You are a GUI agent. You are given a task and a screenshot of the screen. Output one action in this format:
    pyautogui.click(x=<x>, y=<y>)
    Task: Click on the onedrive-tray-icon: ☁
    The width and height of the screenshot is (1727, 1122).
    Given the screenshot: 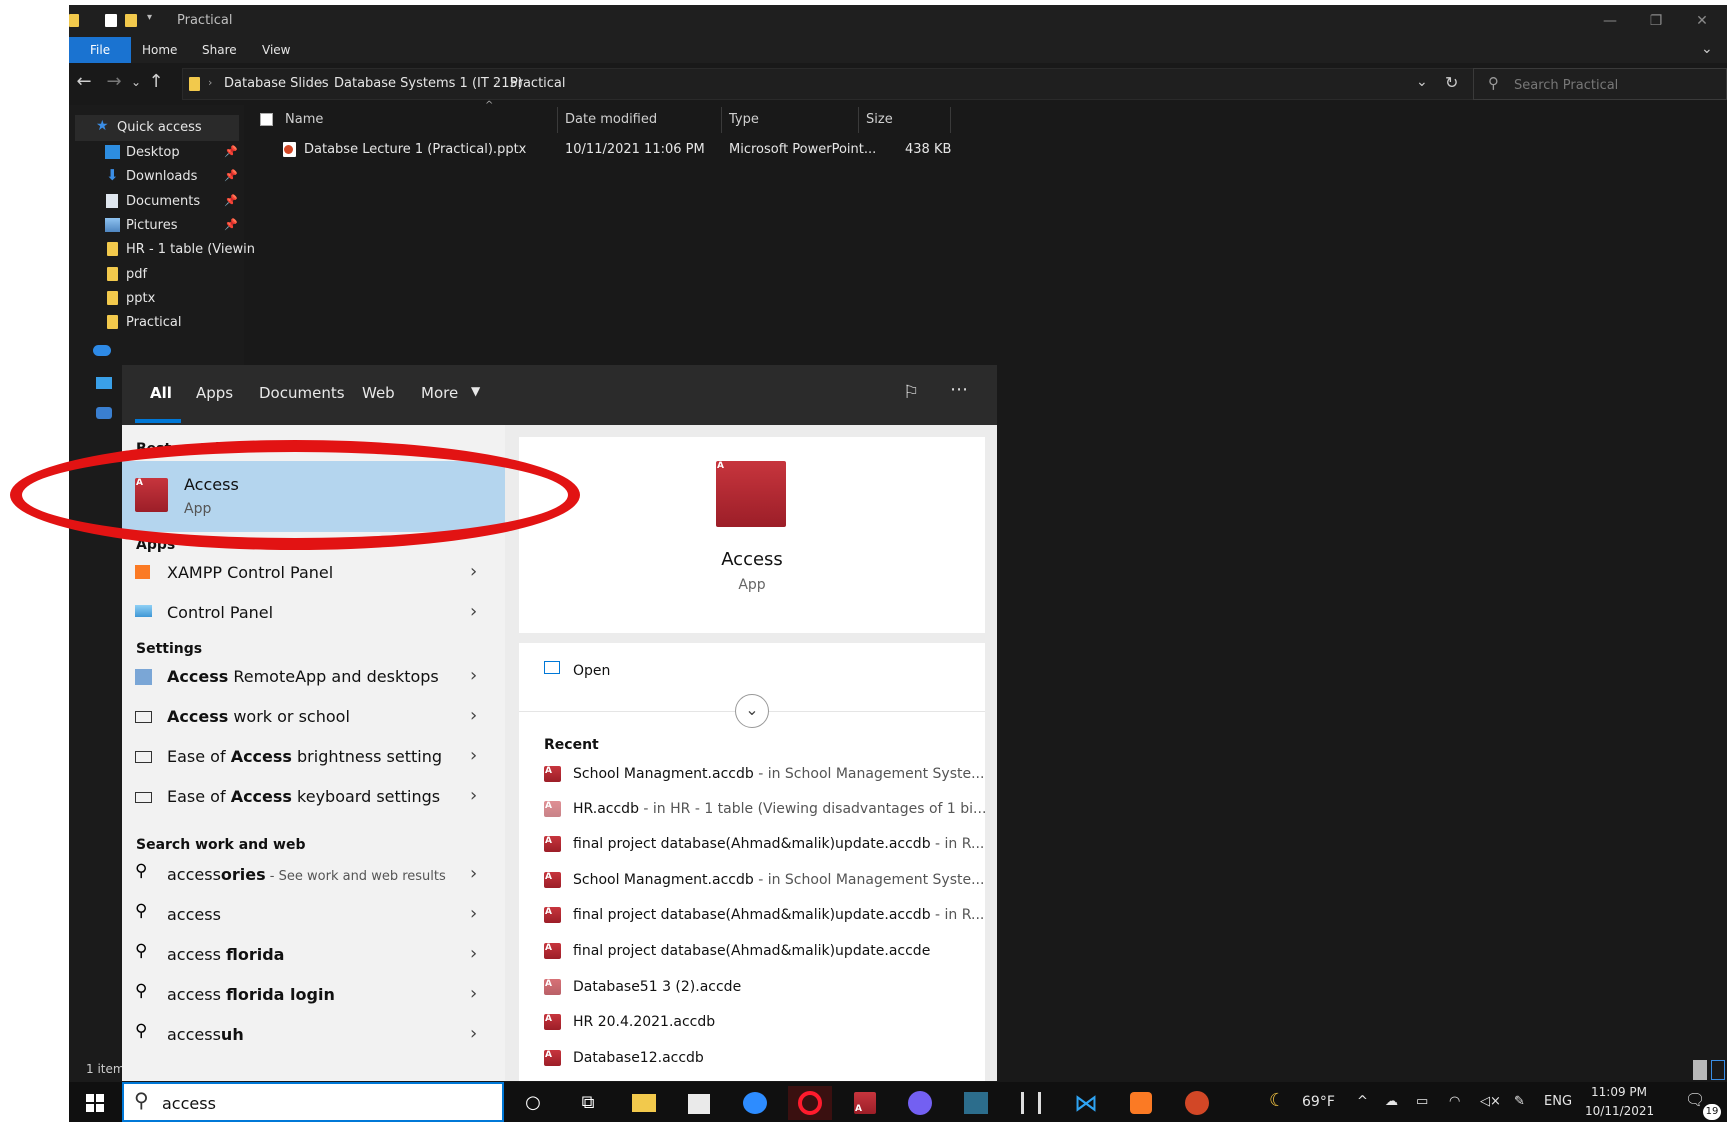 What is the action you would take?
    pyautogui.click(x=1391, y=1101)
    